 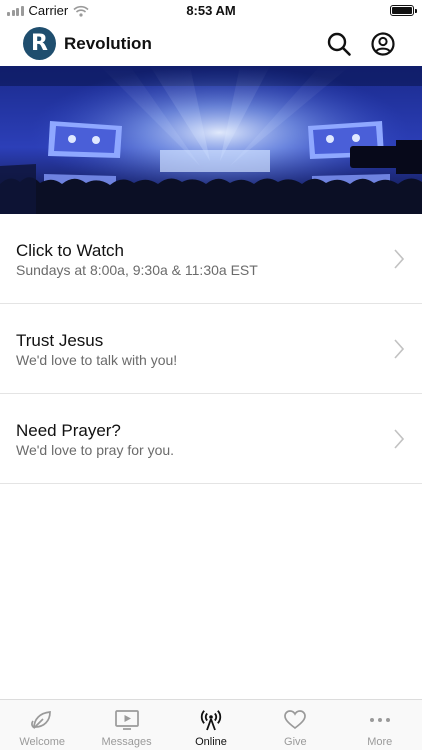 What do you see at coordinates (60, 340) in the screenshot?
I see `list-item-title: Trust Jesus` at bounding box center [60, 340].